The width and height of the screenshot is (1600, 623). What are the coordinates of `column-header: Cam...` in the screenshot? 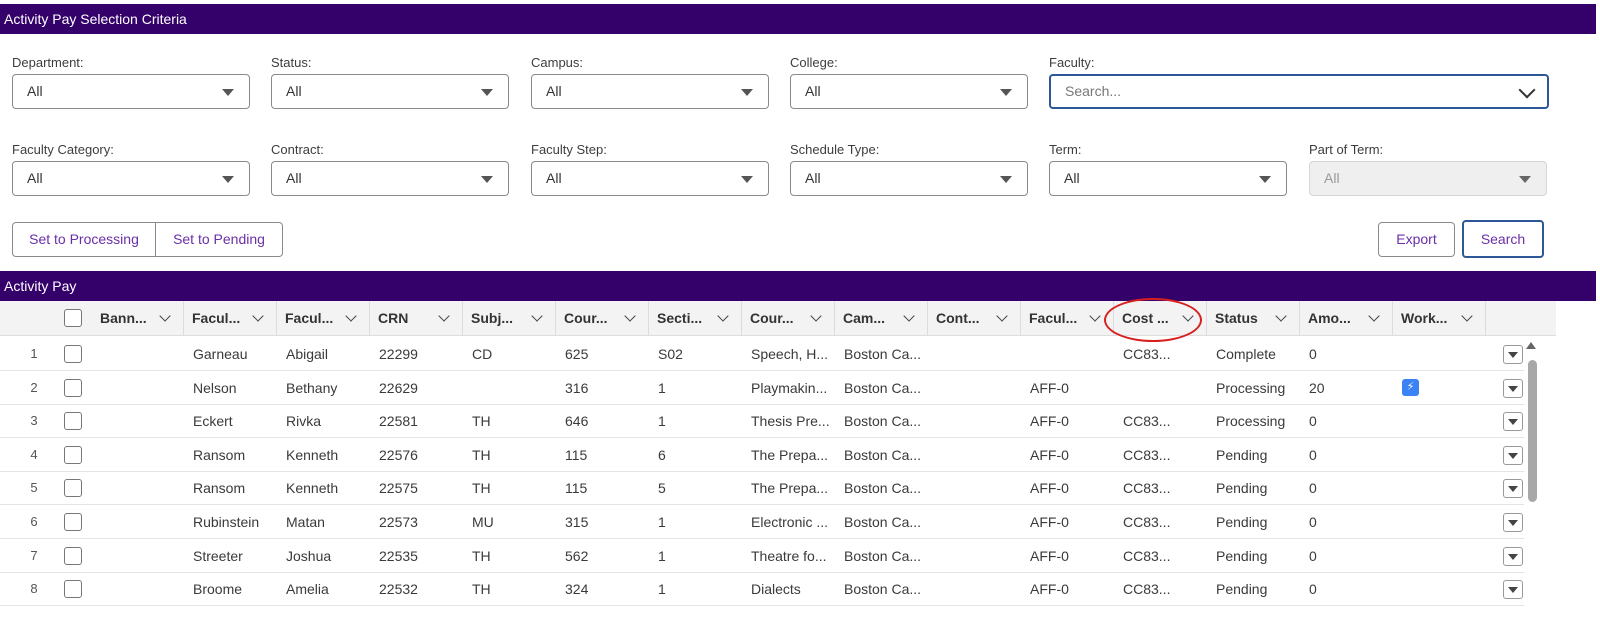 It's located at (881, 318).